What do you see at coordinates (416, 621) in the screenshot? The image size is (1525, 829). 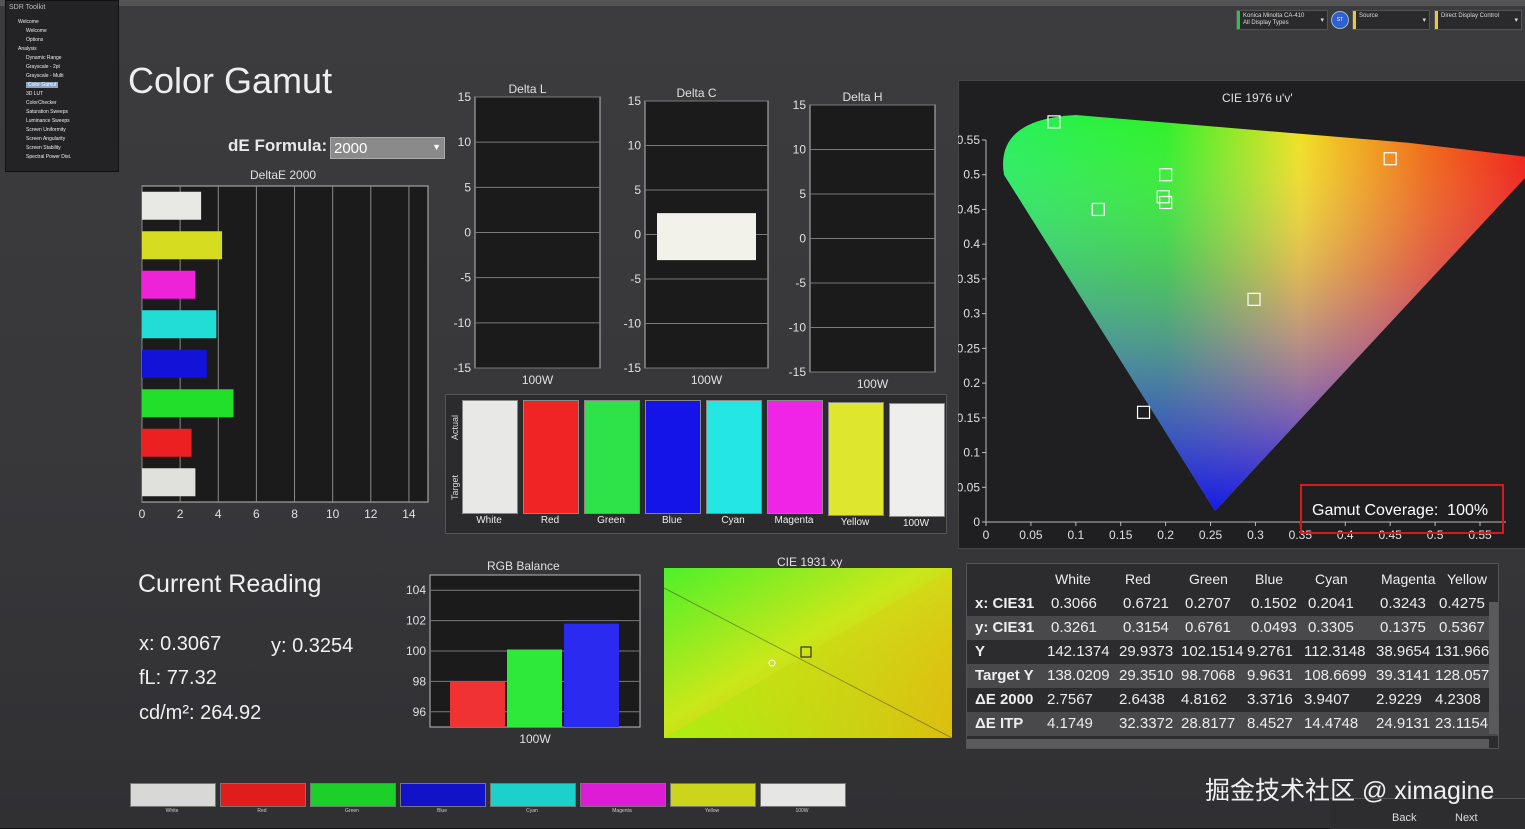 I see `rgb-y-tick: 102` at bounding box center [416, 621].